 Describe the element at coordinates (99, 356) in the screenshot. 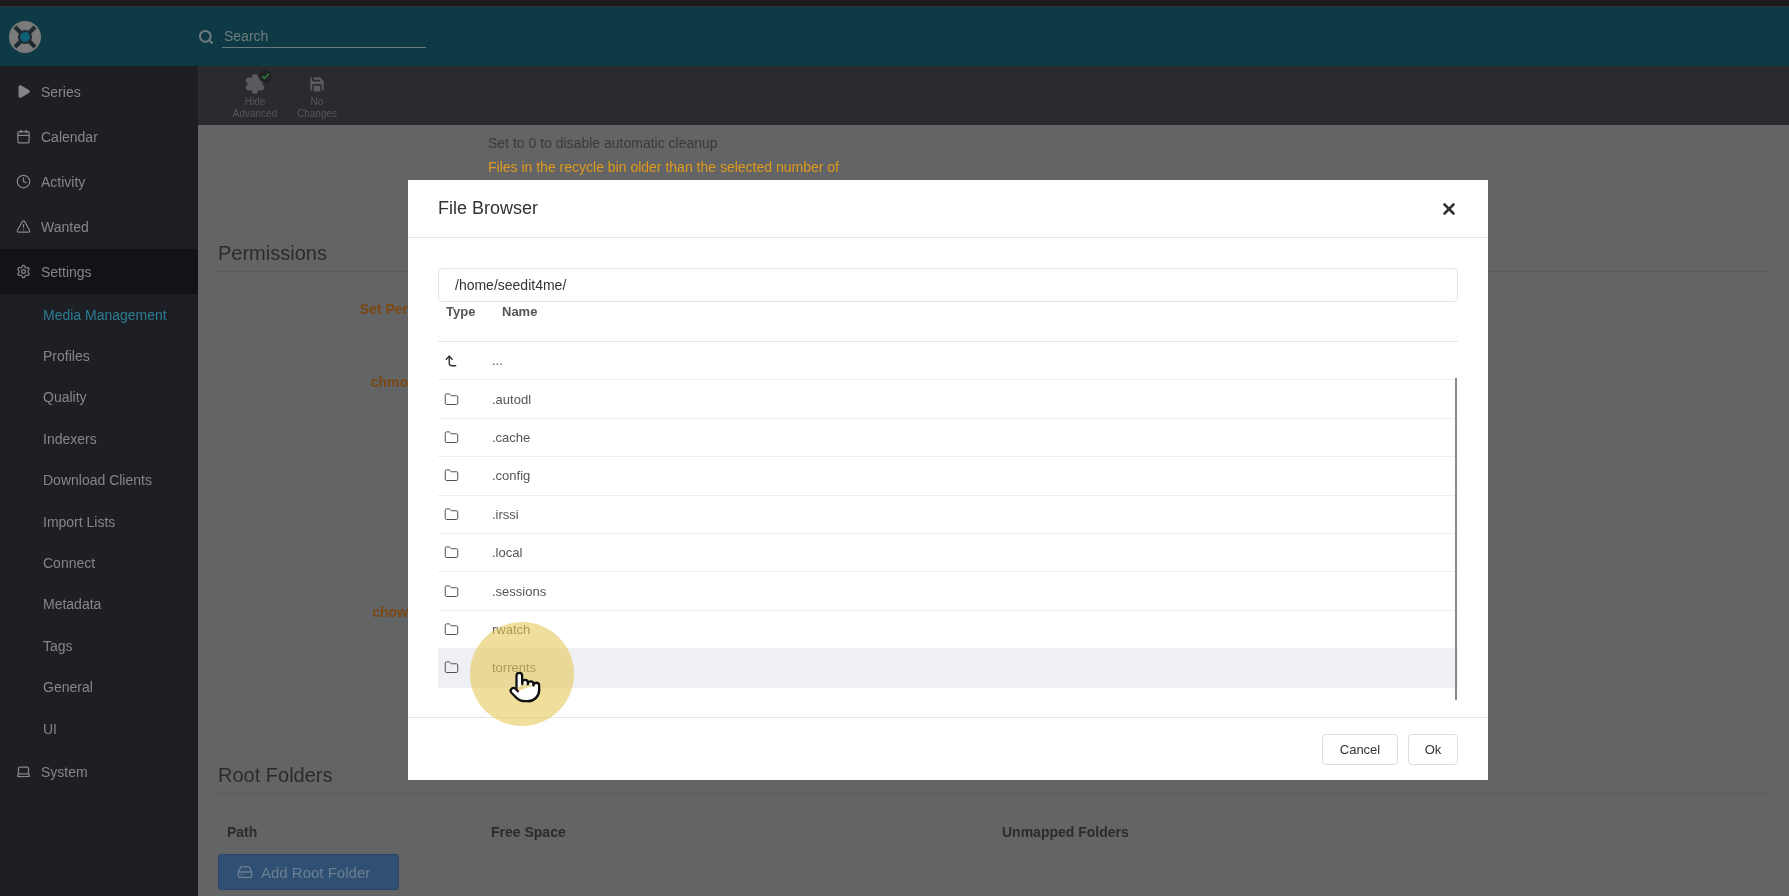

I see `nav-subitem: Profiles` at that location.